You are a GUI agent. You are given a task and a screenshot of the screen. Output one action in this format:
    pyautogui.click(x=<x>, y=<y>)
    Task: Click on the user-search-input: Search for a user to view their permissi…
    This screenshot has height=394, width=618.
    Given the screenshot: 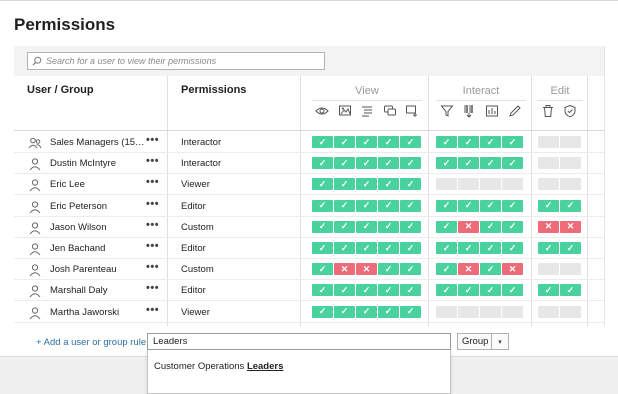 What is the action you would take?
    pyautogui.click(x=176, y=61)
    